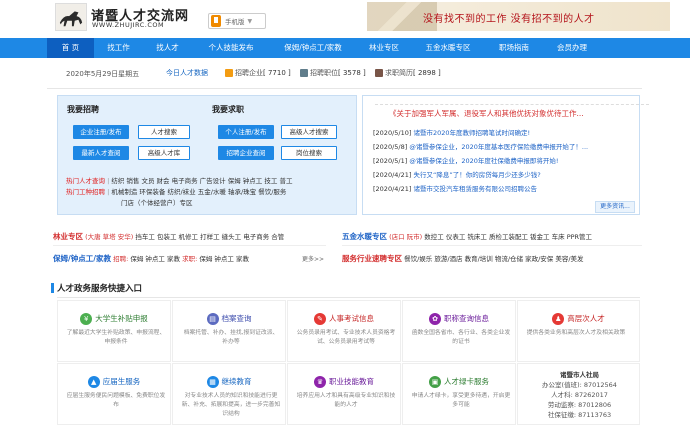  What do you see at coordinates (313, 258) in the screenshot?
I see `nanny-more-link: 更多>>` at bounding box center [313, 258].